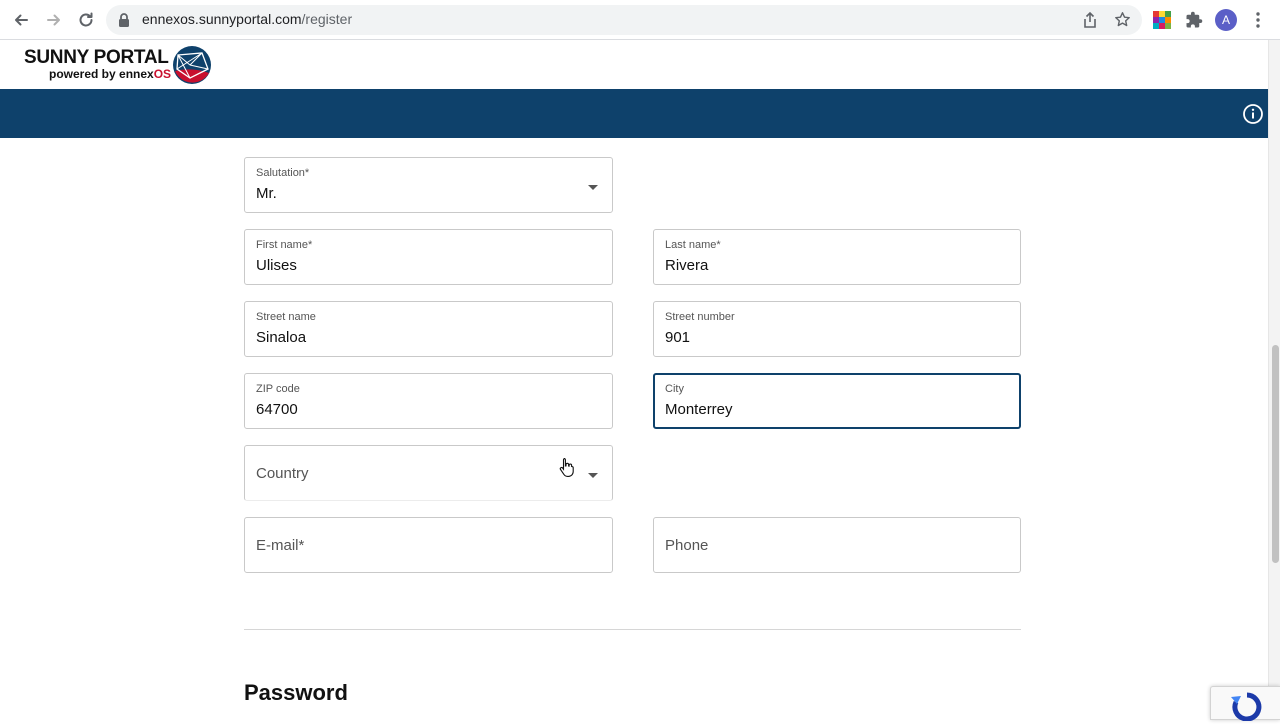 The height and width of the screenshot is (726, 1280). What do you see at coordinates (124, 22) in the screenshot?
I see `lock-icon` at bounding box center [124, 22].